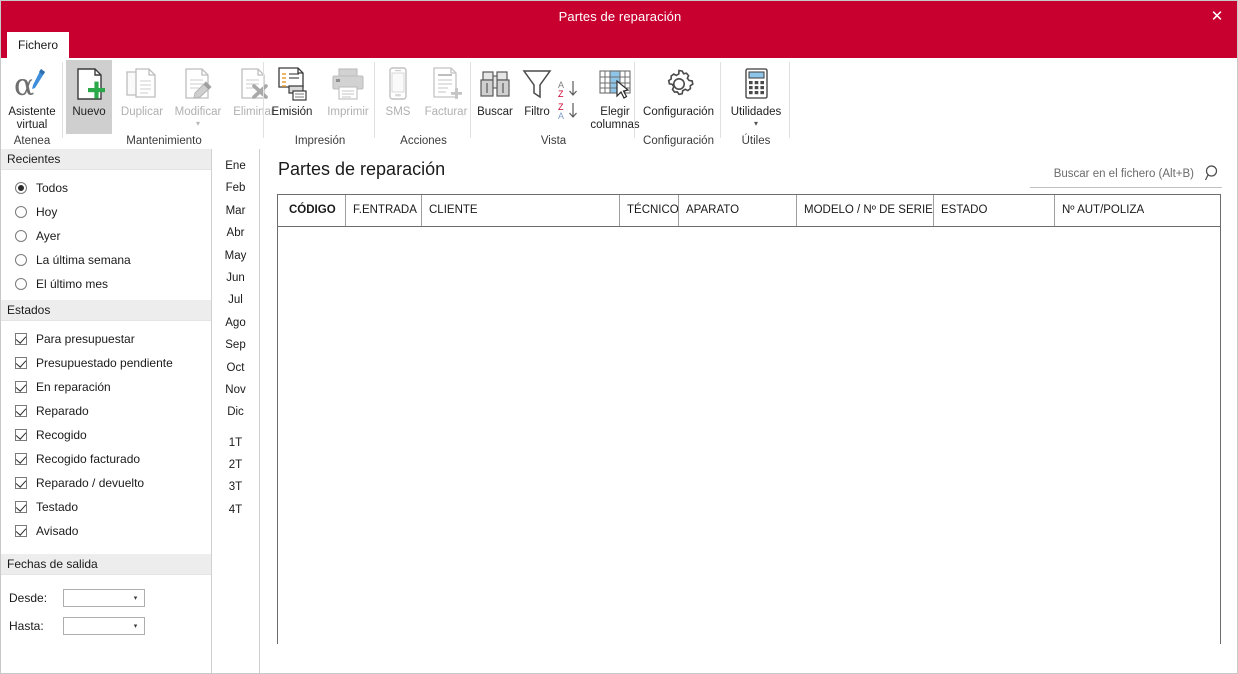 The width and height of the screenshot is (1238, 674). What do you see at coordinates (47, 212) in the screenshot?
I see `option-label: Hoy` at bounding box center [47, 212].